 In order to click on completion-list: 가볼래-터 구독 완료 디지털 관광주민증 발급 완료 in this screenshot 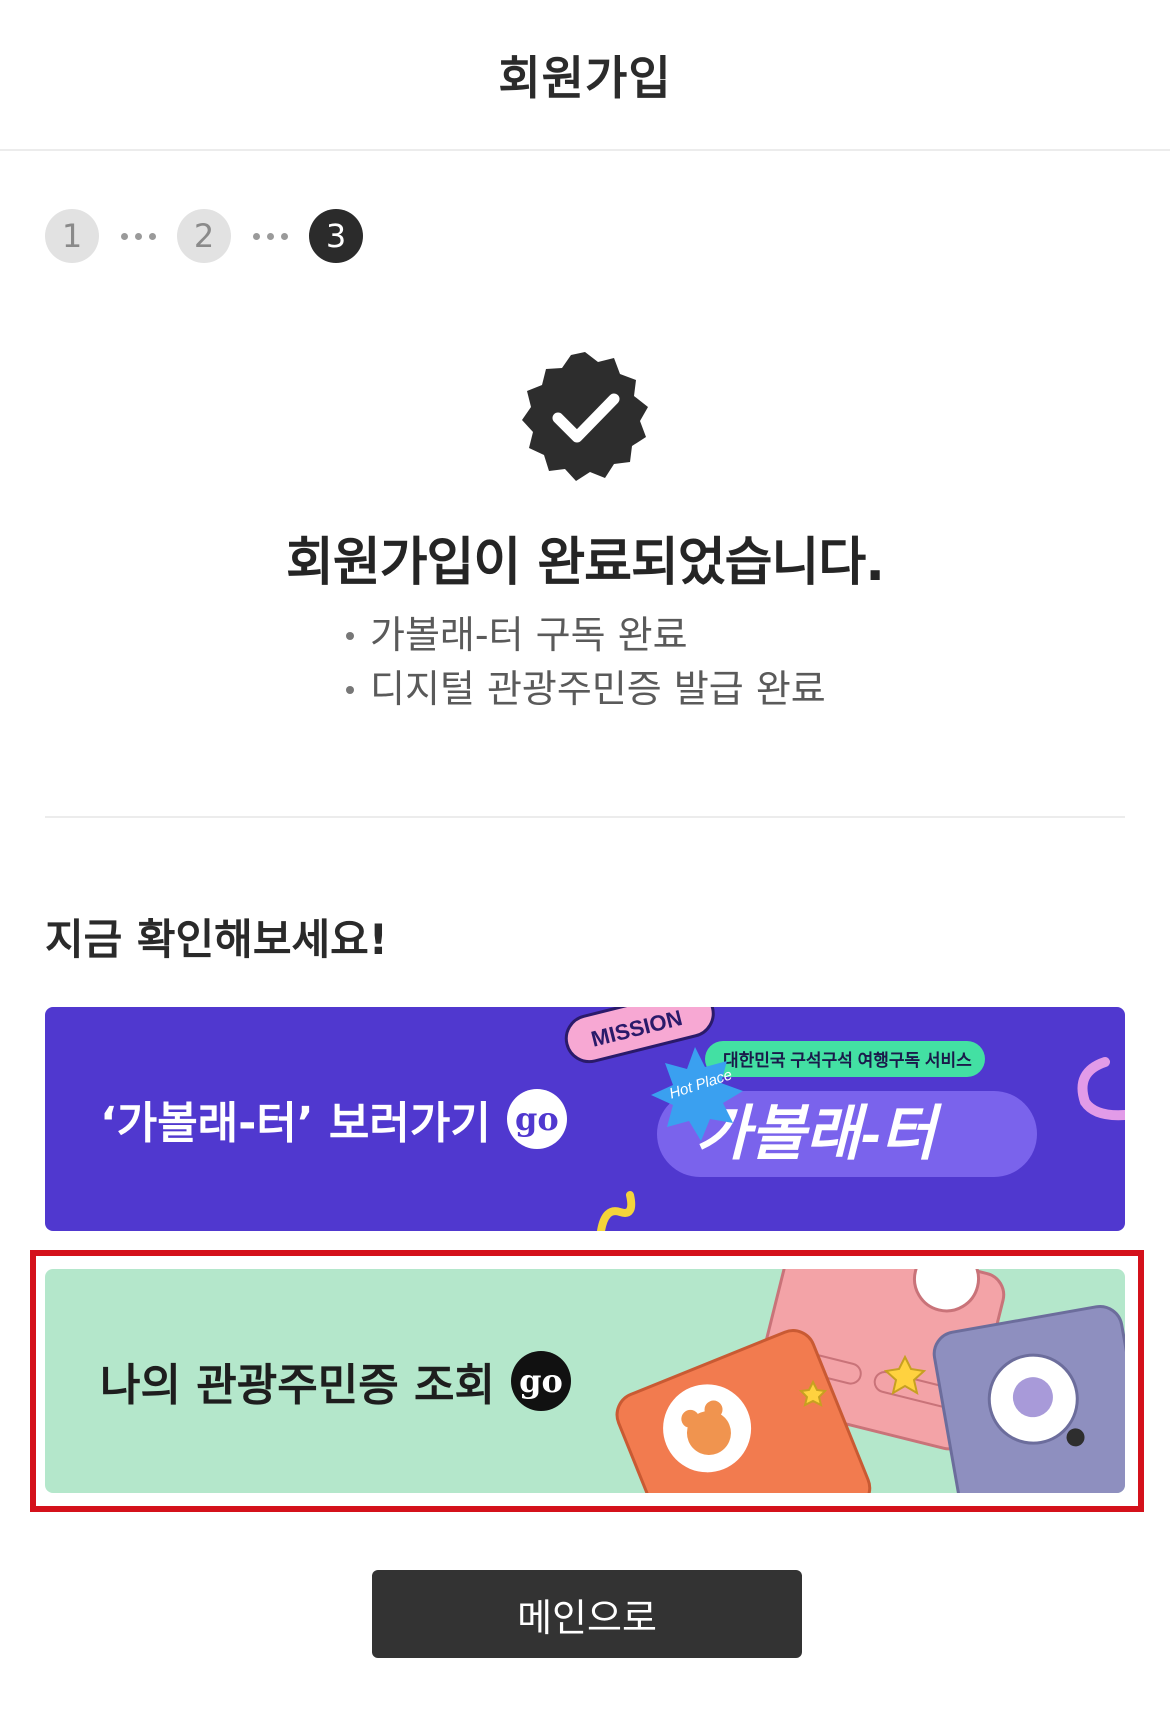, I will do `click(584, 662)`.